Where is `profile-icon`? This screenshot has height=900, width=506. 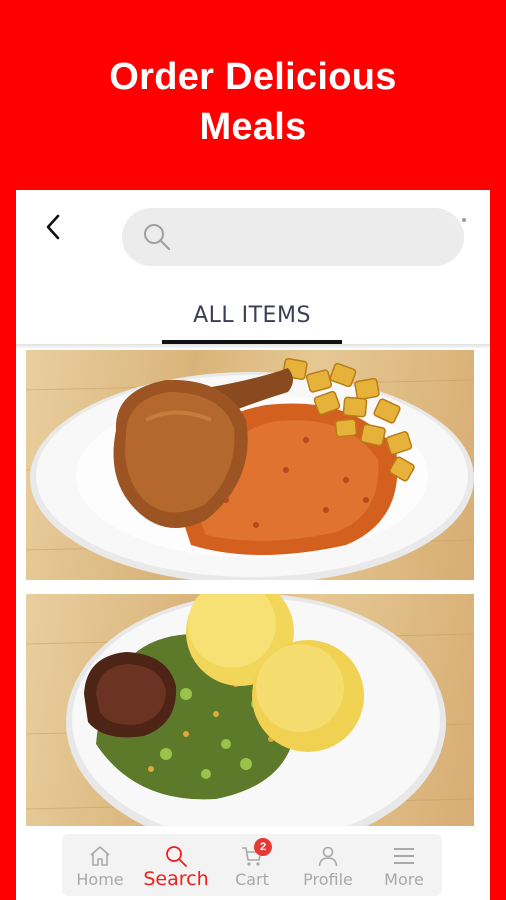 profile-icon is located at coordinates (328, 856).